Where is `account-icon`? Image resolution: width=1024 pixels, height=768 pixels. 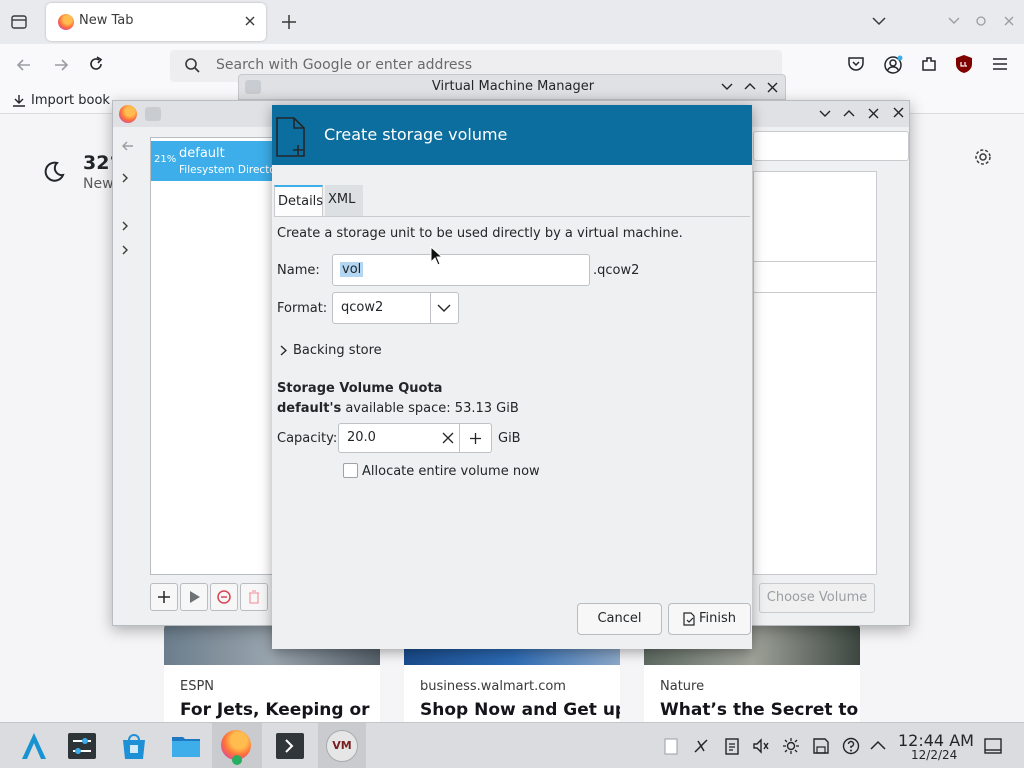 account-icon is located at coordinates (893, 65).